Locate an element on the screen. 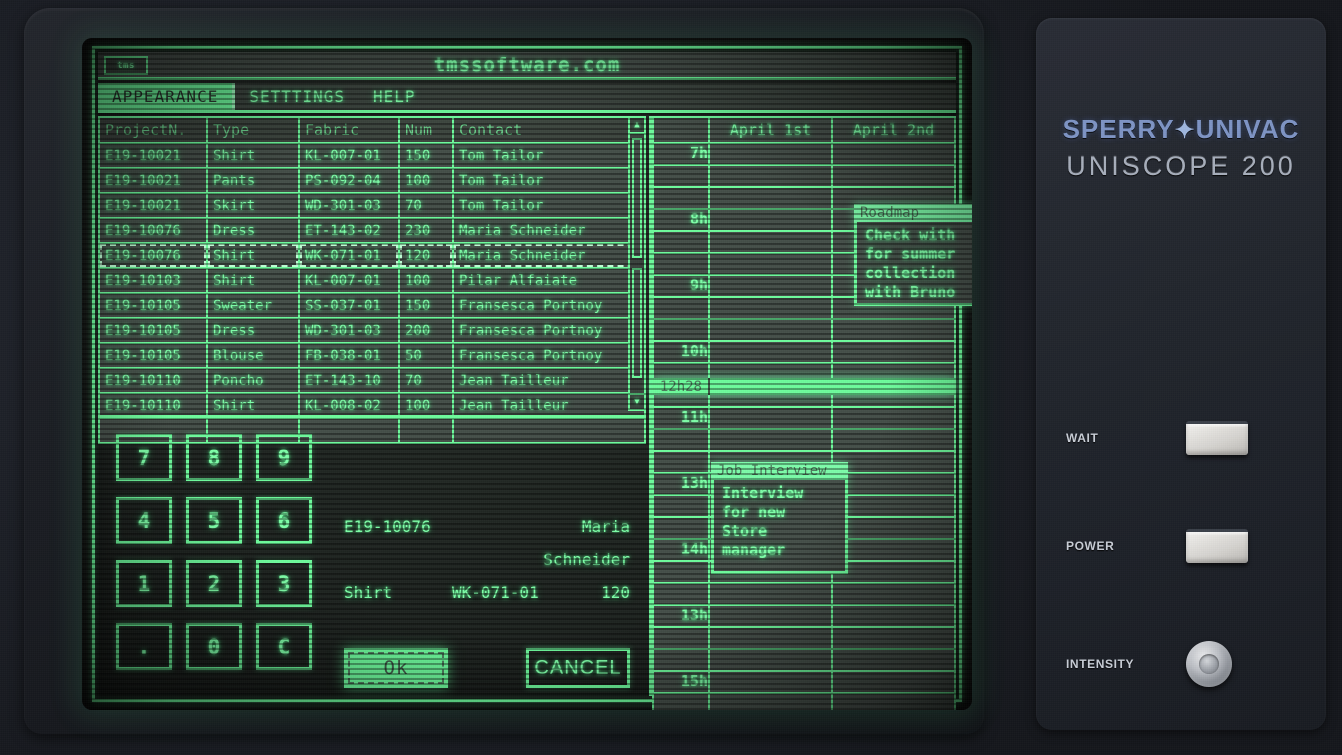 The width and height of the screenshot is (1342, 755). table-row: E19-10021 Skirt WD-301-03 70 Tom Tailor is located at coordinates (372, 205).